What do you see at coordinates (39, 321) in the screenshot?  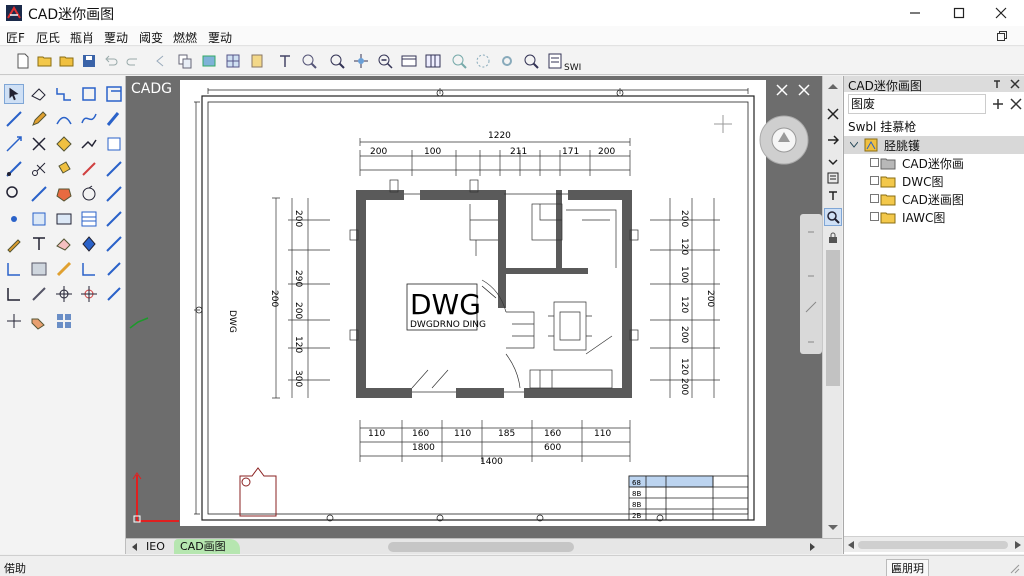 I see `tag-icon` at bounding box center [39, 321].